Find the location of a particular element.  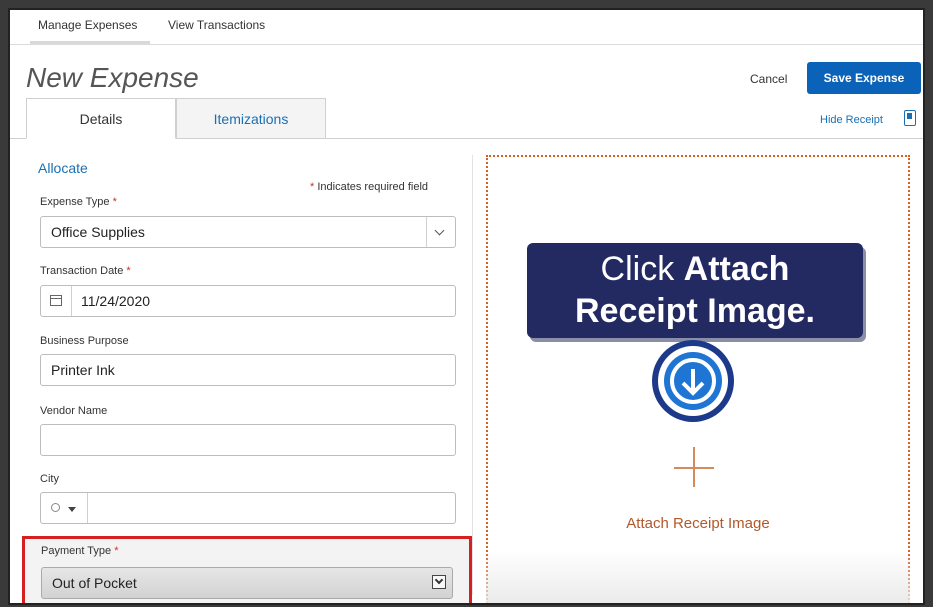

down-arrow-core is located at coordinates (693, 381).